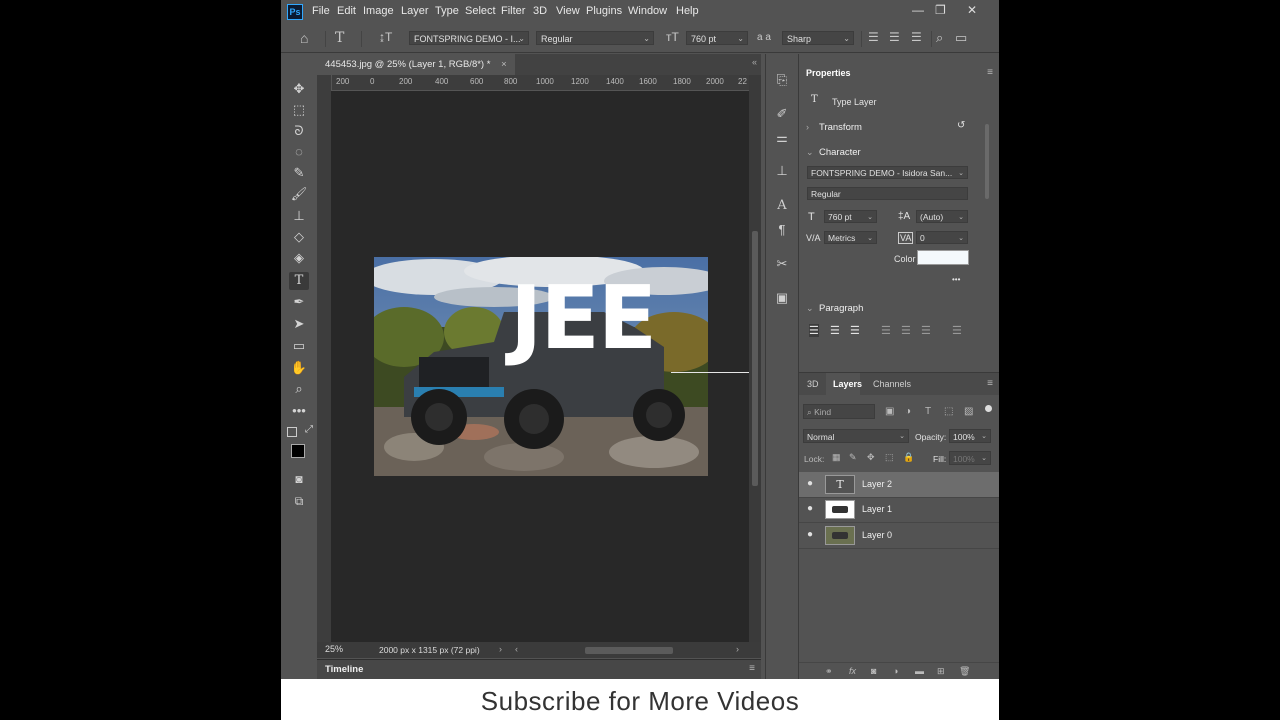 This screenshot has height=720, width=1280. I want to click on menu-3d: 3D, so click(540, 11).